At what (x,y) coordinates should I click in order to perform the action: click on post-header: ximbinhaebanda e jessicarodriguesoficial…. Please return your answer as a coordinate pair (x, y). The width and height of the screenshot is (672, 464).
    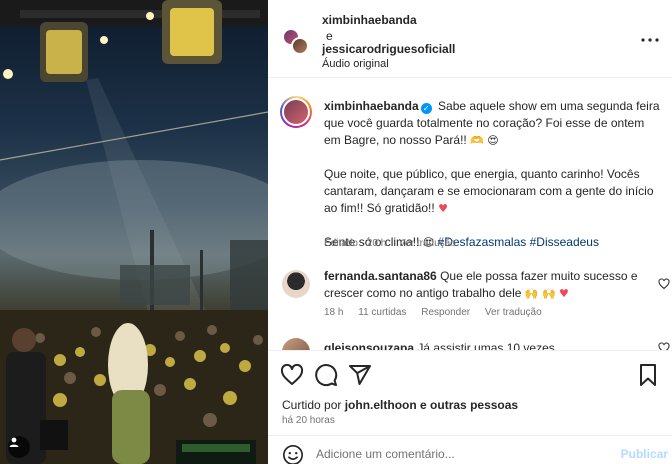
    Looking at the image, I should click on (470, 39).